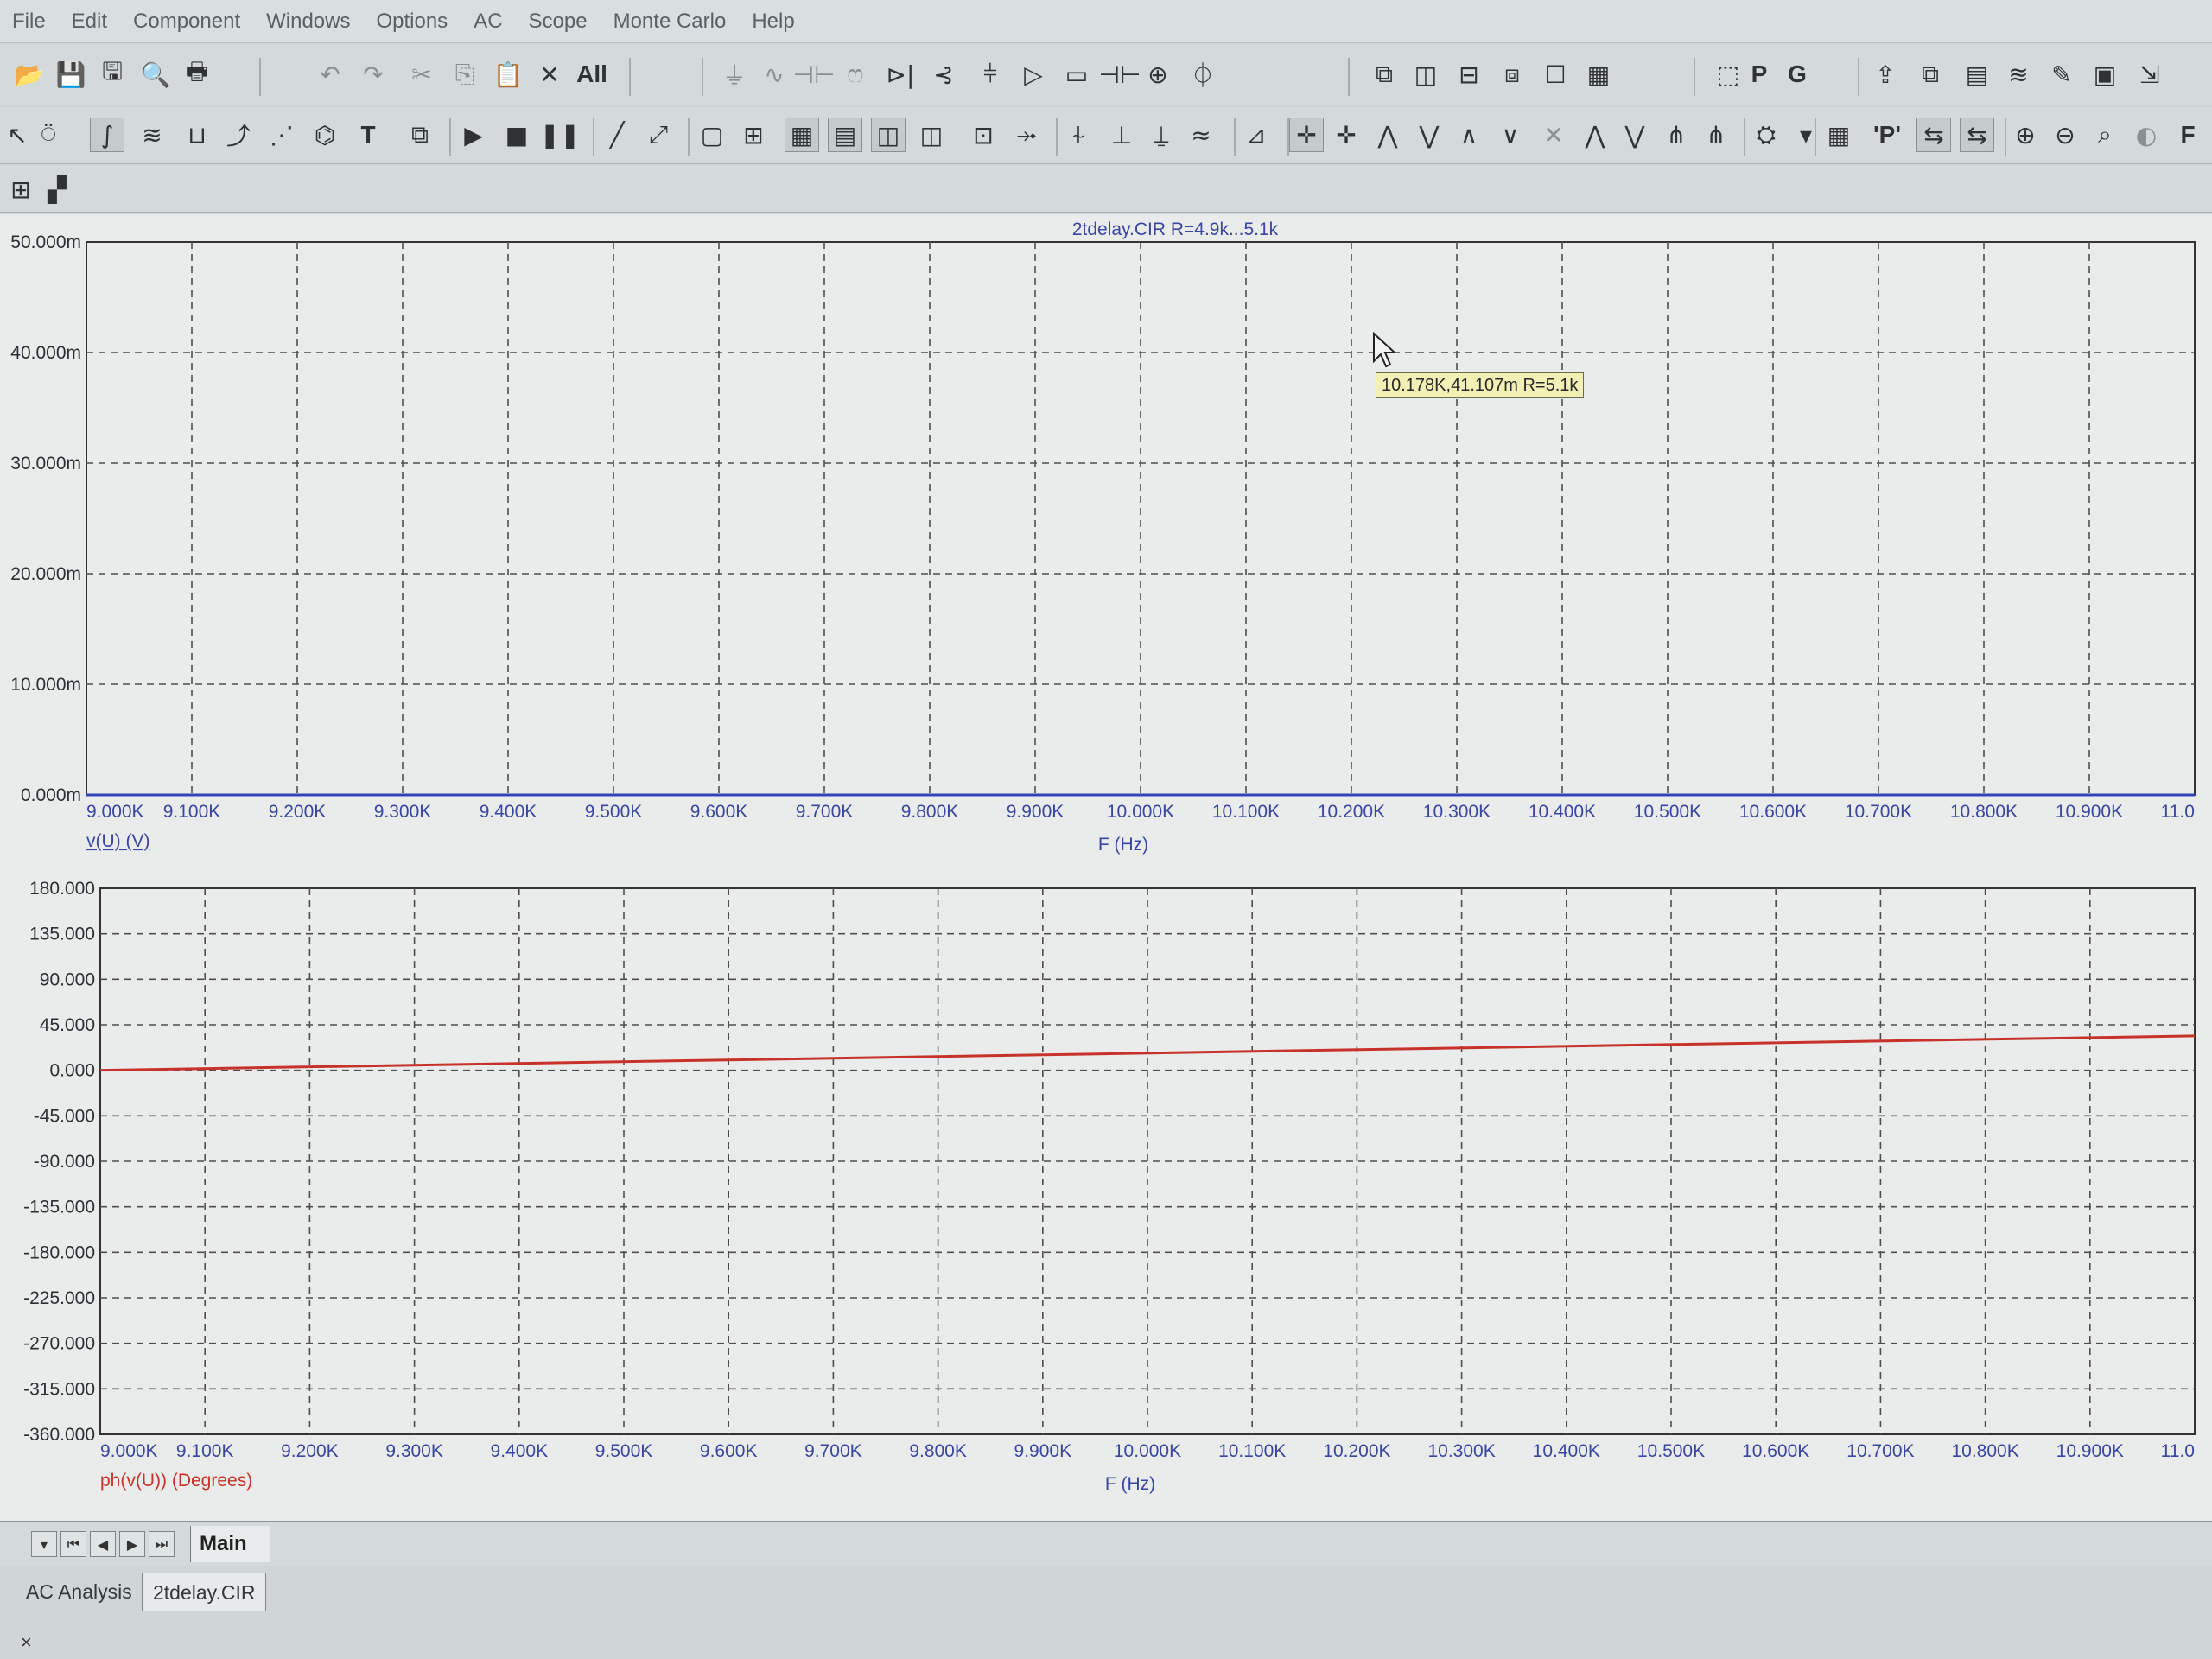 The width and height of the screenshot is (2212, 1659). I want to click on scale-mode-icon: ∫, so click(107, 135).